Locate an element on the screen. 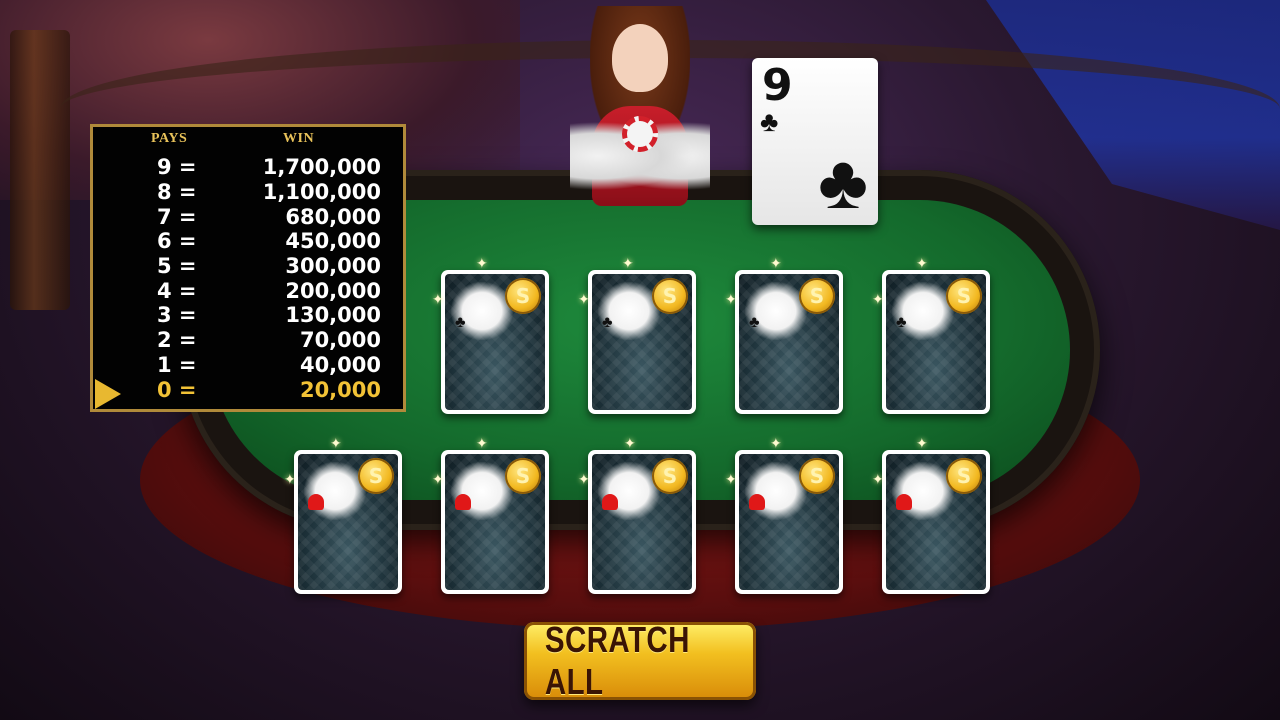 This screenshot has height=720, width=1280. dealer-character is located at coordinates (640, 106).